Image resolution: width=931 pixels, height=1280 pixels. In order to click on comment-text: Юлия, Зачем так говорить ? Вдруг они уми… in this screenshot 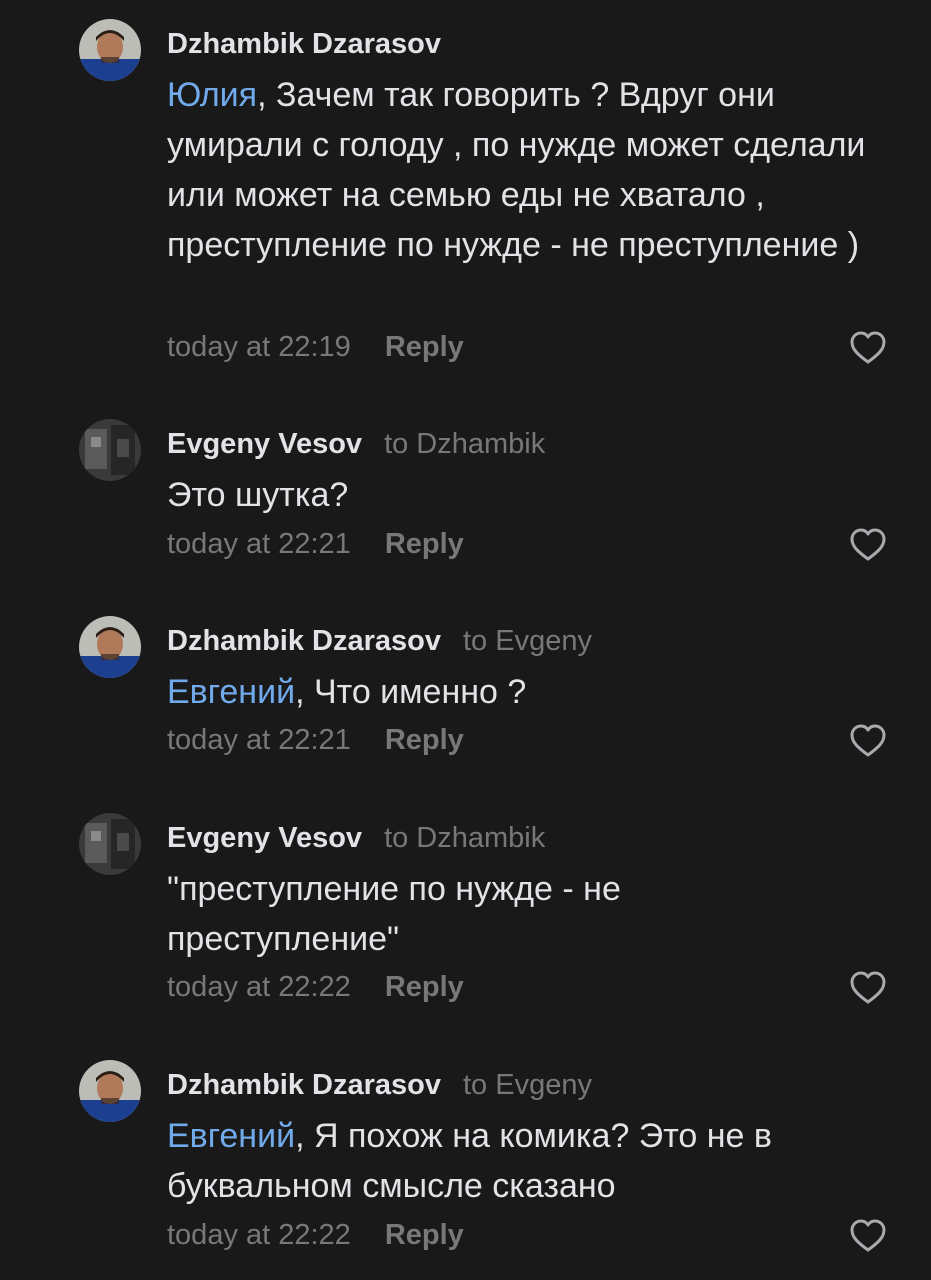, I will do `click(527, 170)`.